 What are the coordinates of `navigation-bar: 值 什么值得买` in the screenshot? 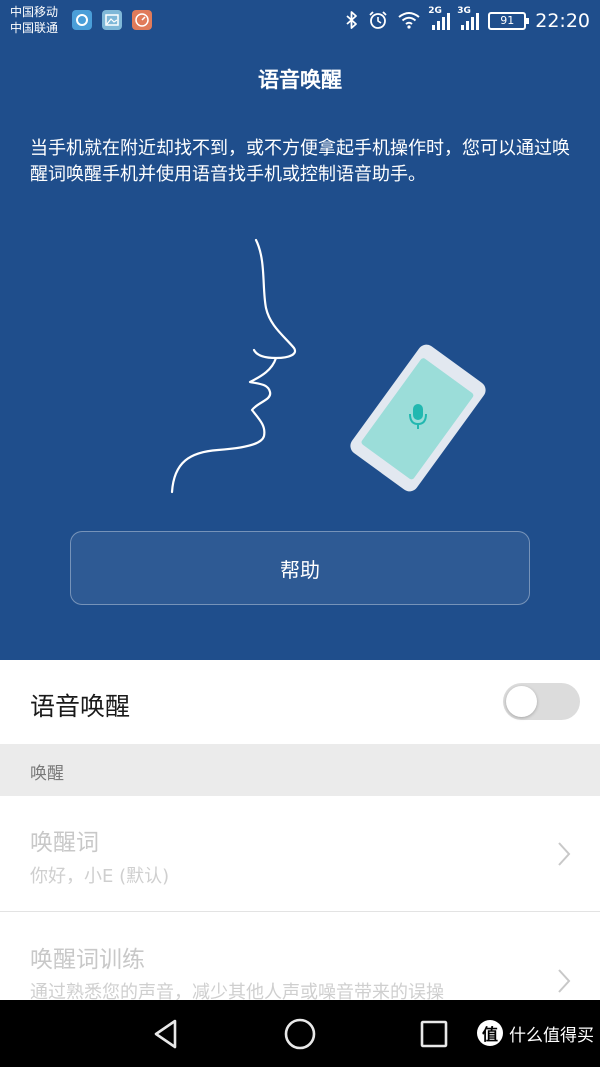 It's located at (300, 1033).